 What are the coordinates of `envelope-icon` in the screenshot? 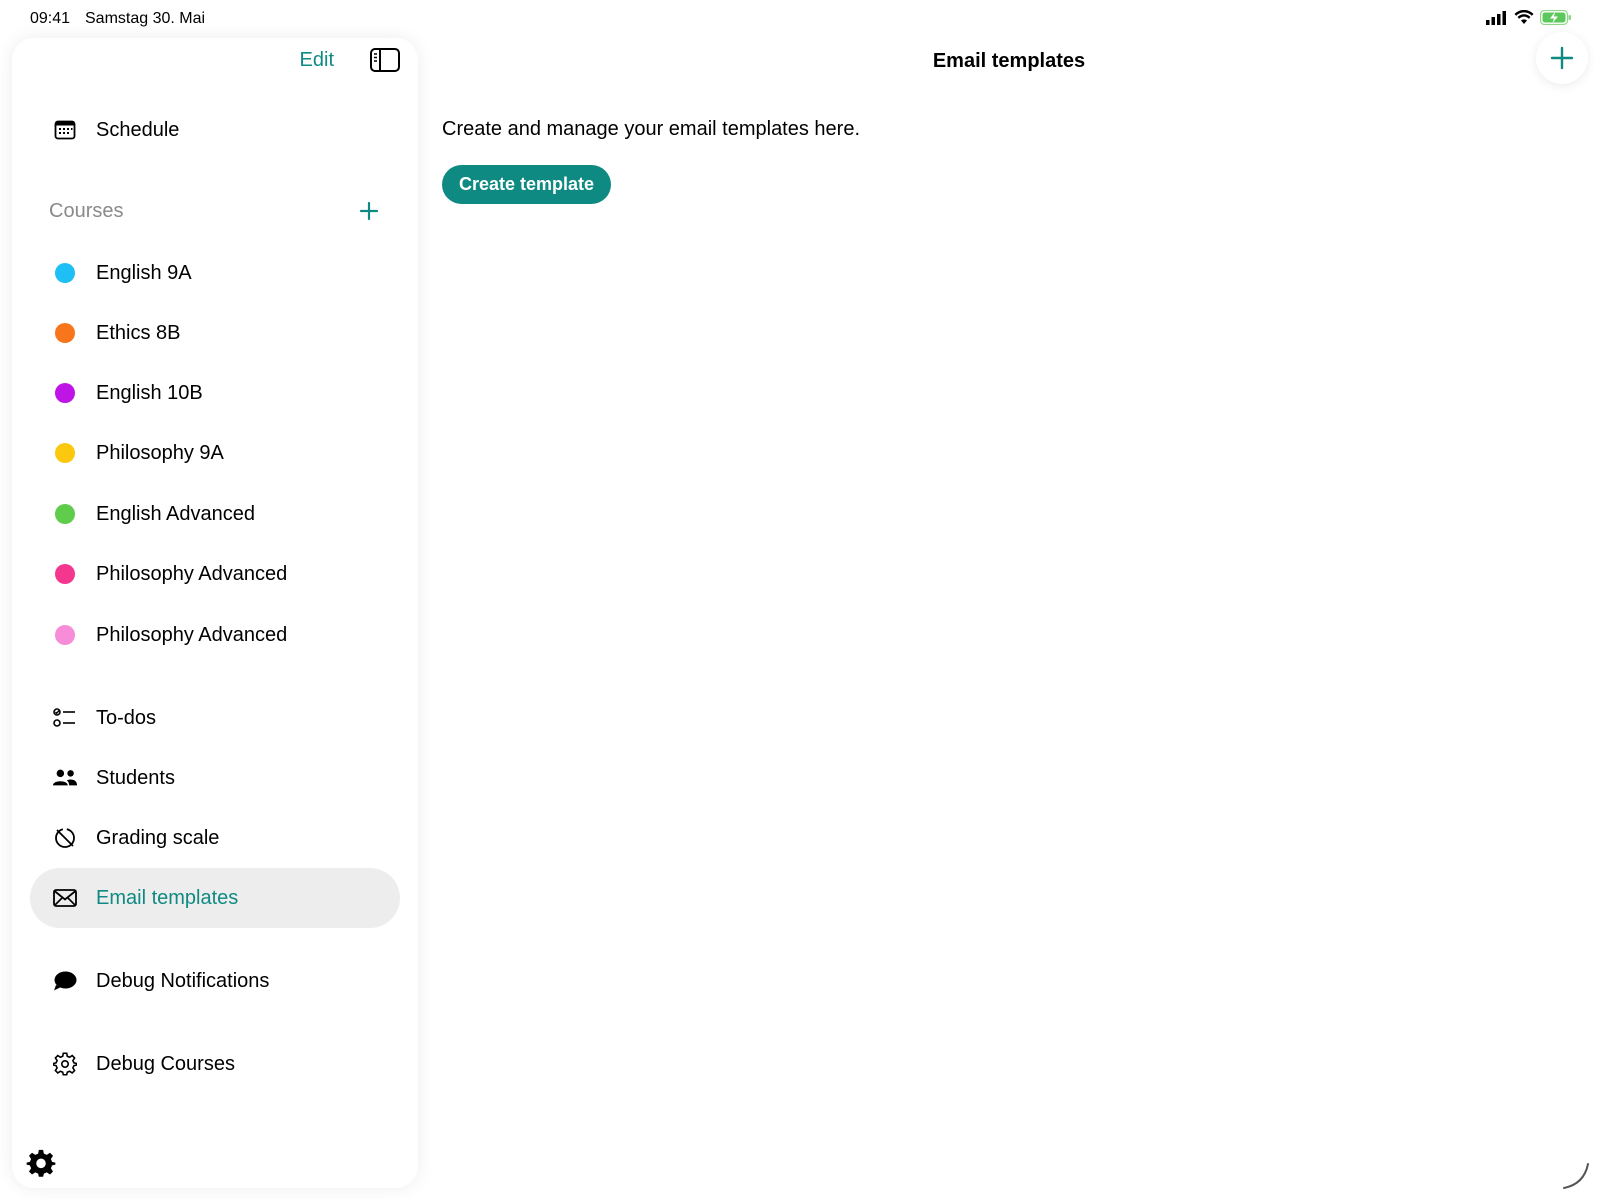 It's located at (65, 898).